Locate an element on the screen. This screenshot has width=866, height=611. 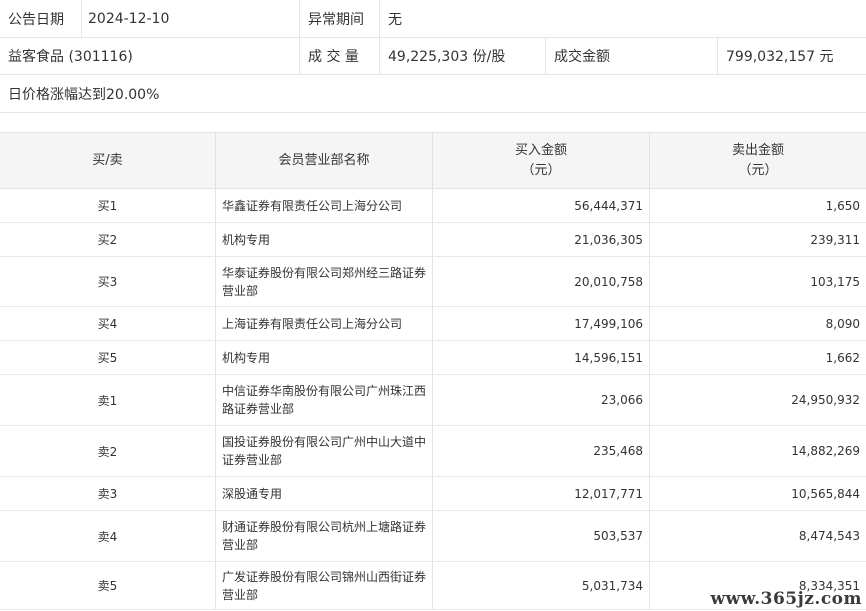
abnormal-period-value: 无 is located at coordinates (622, 18).